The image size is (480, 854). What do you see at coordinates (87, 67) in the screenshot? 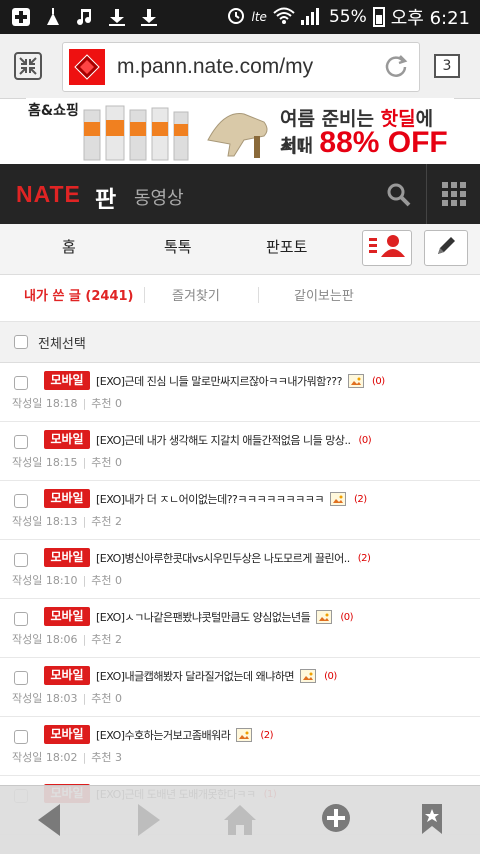
I see `site-favicon-icon` at bounding box center [87, 67].